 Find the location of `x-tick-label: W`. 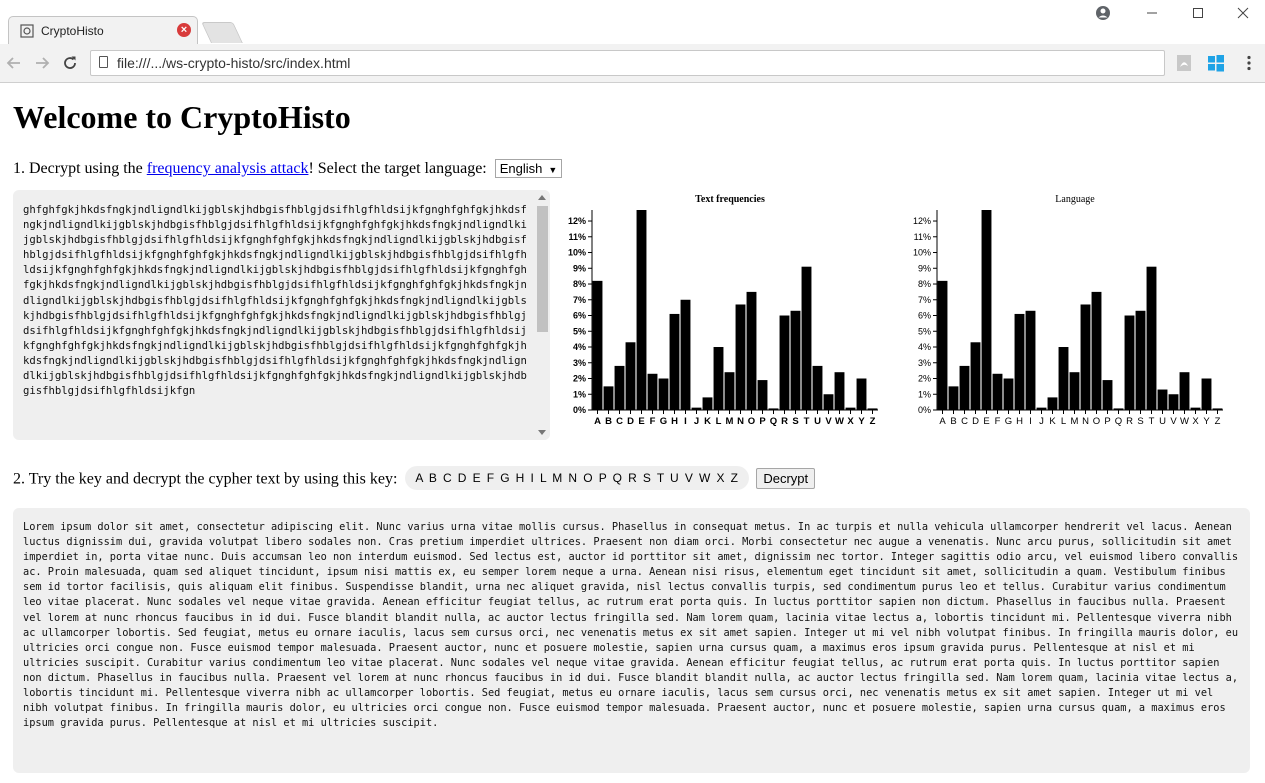

x-tick-label: W is located at coordinates (839, 421).